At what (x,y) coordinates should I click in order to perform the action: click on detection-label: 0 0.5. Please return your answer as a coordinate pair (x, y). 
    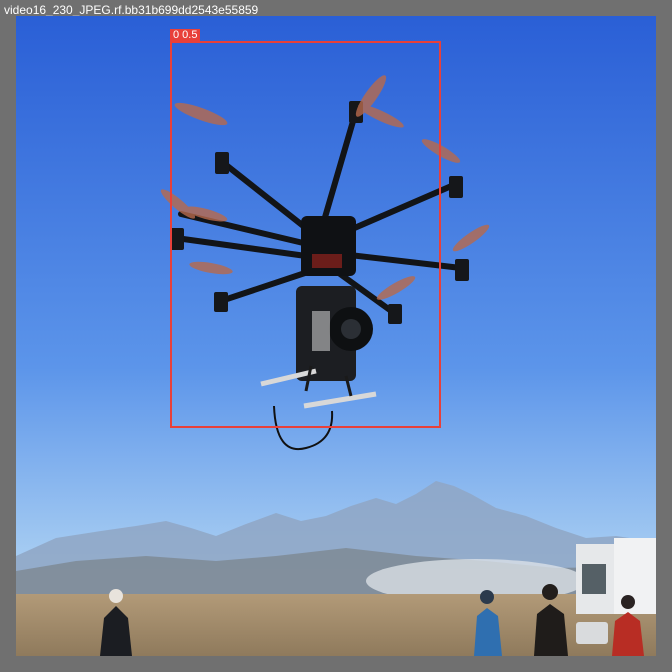
    Looking at the image, I should click on (185, 35).